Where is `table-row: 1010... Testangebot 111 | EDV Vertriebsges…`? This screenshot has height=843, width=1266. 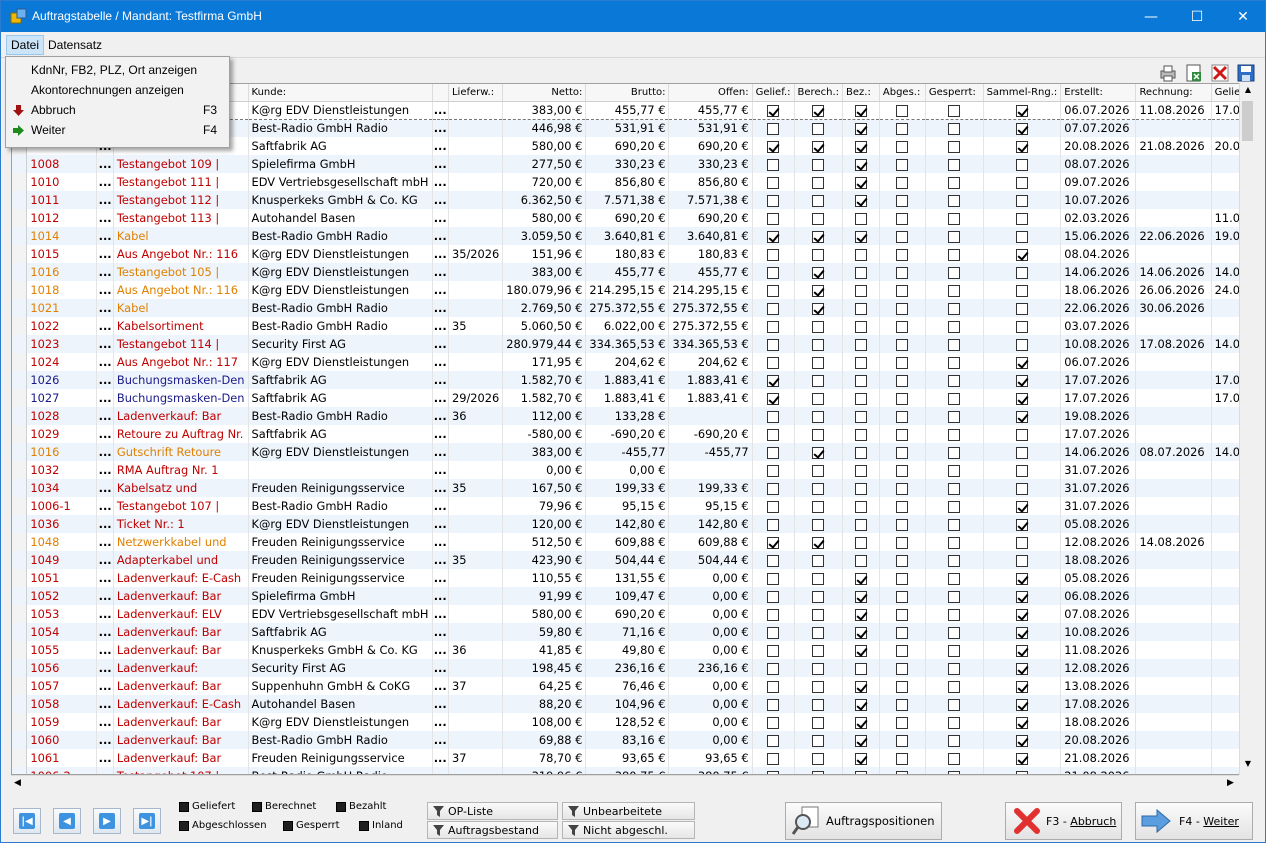 table-row: 1010... Testangebot 111 | EDV Vertriebsges… is located at coordinates (633, 182).